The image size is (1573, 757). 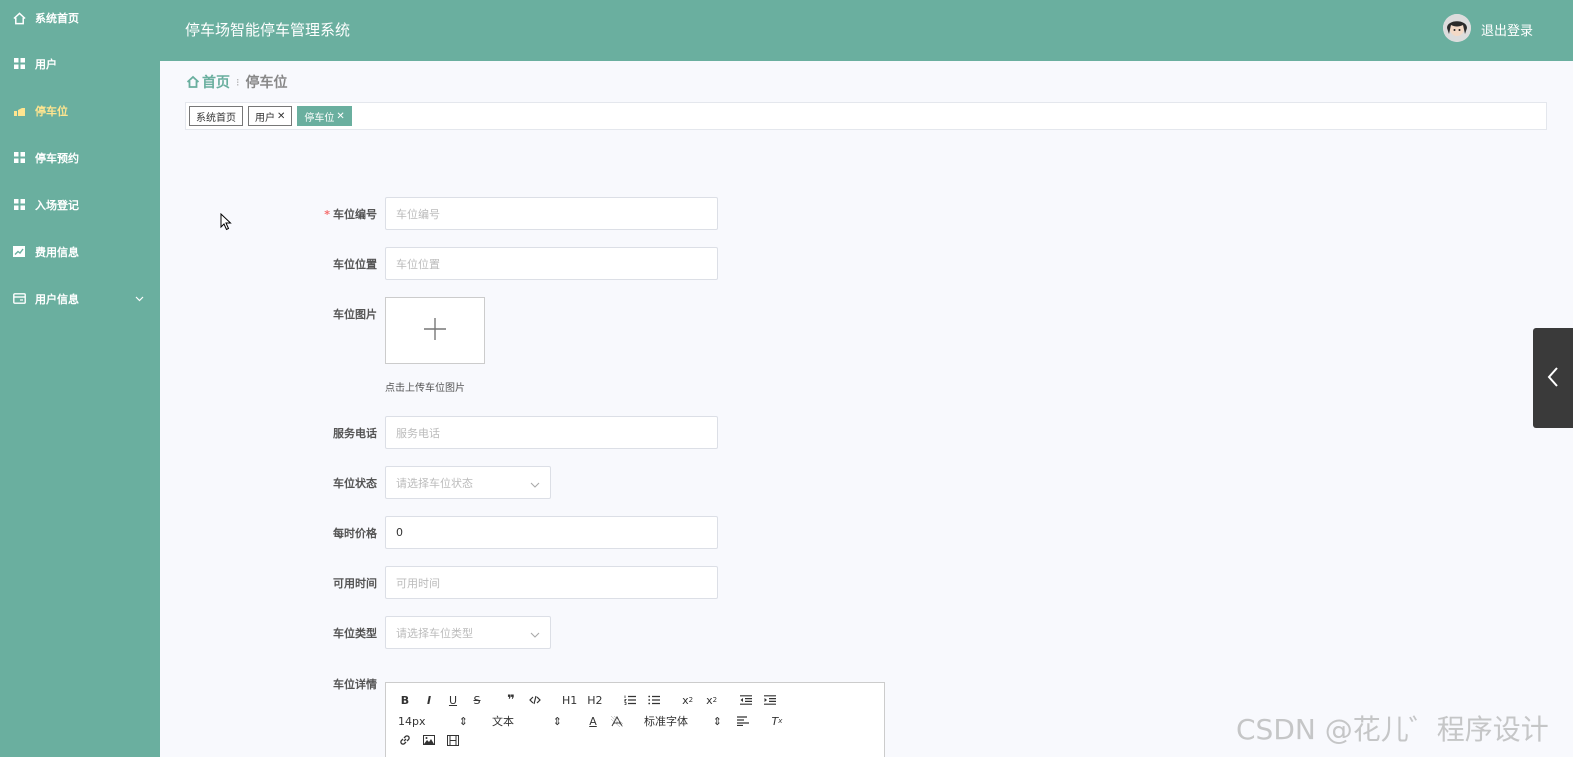 What do you see at coordinates (46, 64) in the screenshot?
I see `sidebar-item-label: 用户` at bounding box center [46, 64].